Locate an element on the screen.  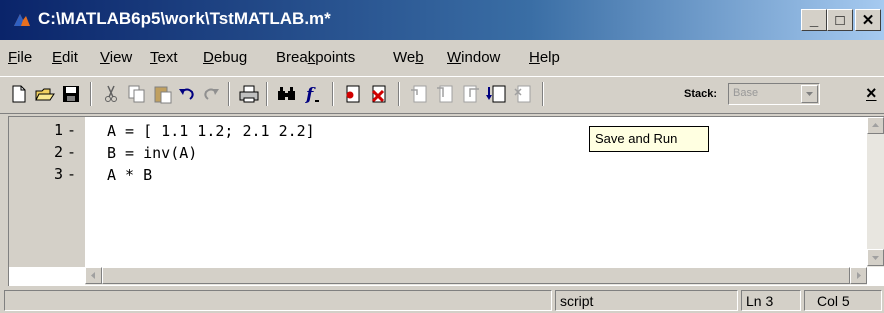
horizontal-scroll-thumb is located at coordinates (476, 275).